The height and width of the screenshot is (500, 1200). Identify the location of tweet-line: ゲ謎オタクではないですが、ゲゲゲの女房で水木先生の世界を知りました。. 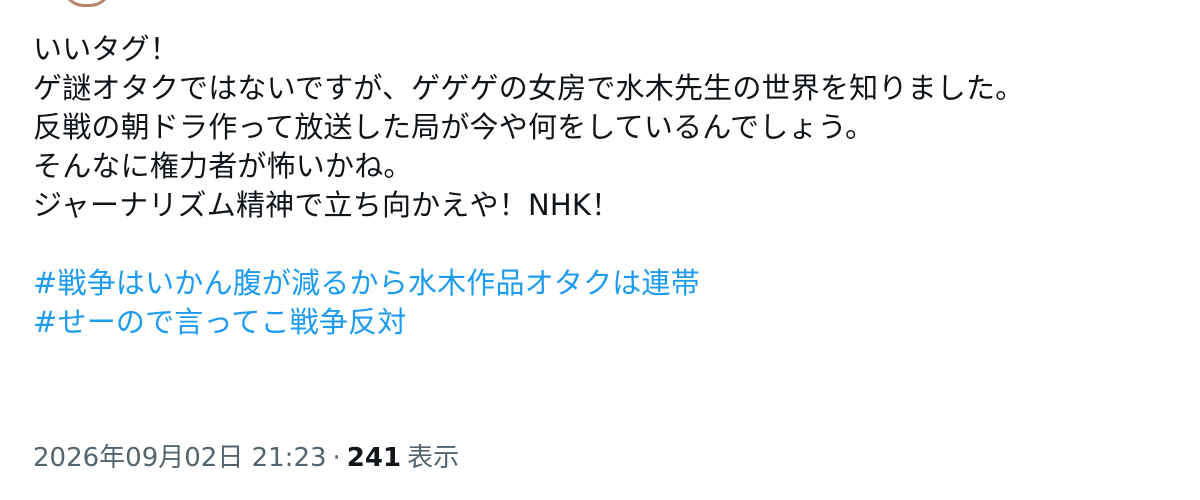
(529, 88).